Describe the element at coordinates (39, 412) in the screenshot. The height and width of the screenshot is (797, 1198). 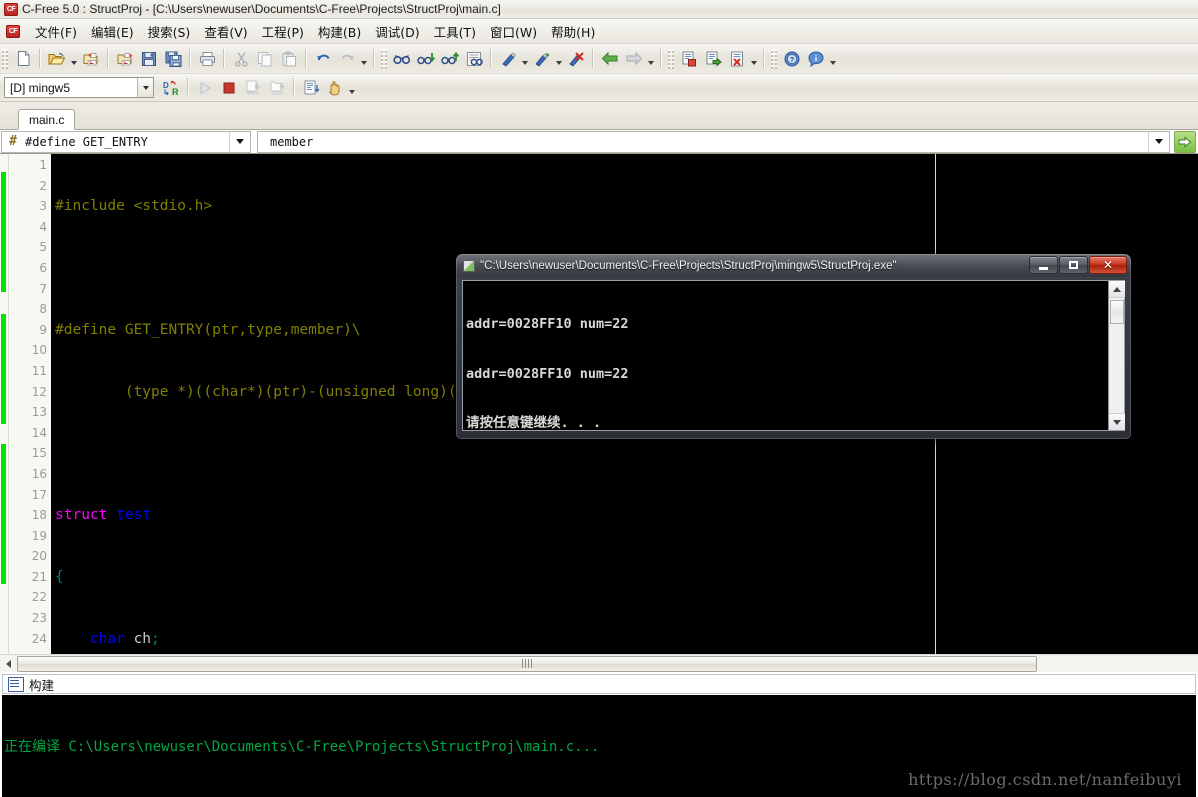
I see `line-number: 13` at that location.